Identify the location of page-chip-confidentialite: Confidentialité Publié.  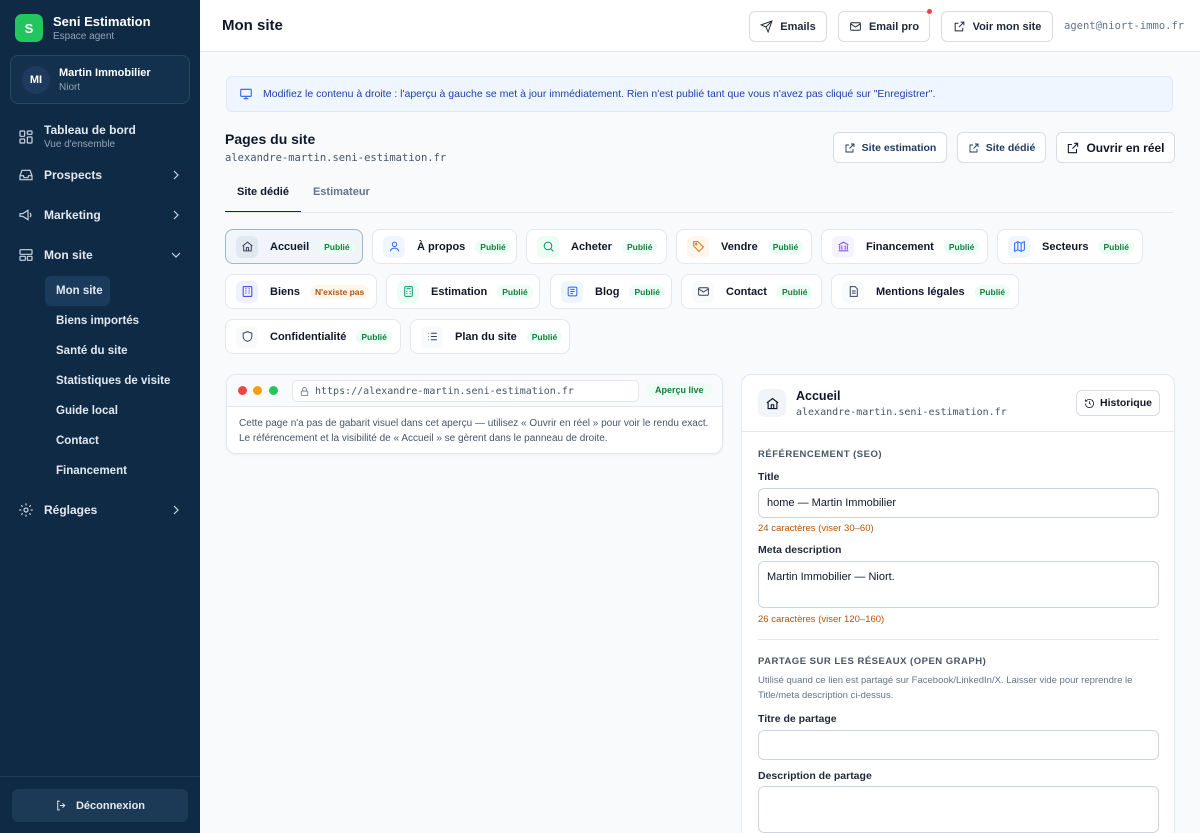
(313, 336).